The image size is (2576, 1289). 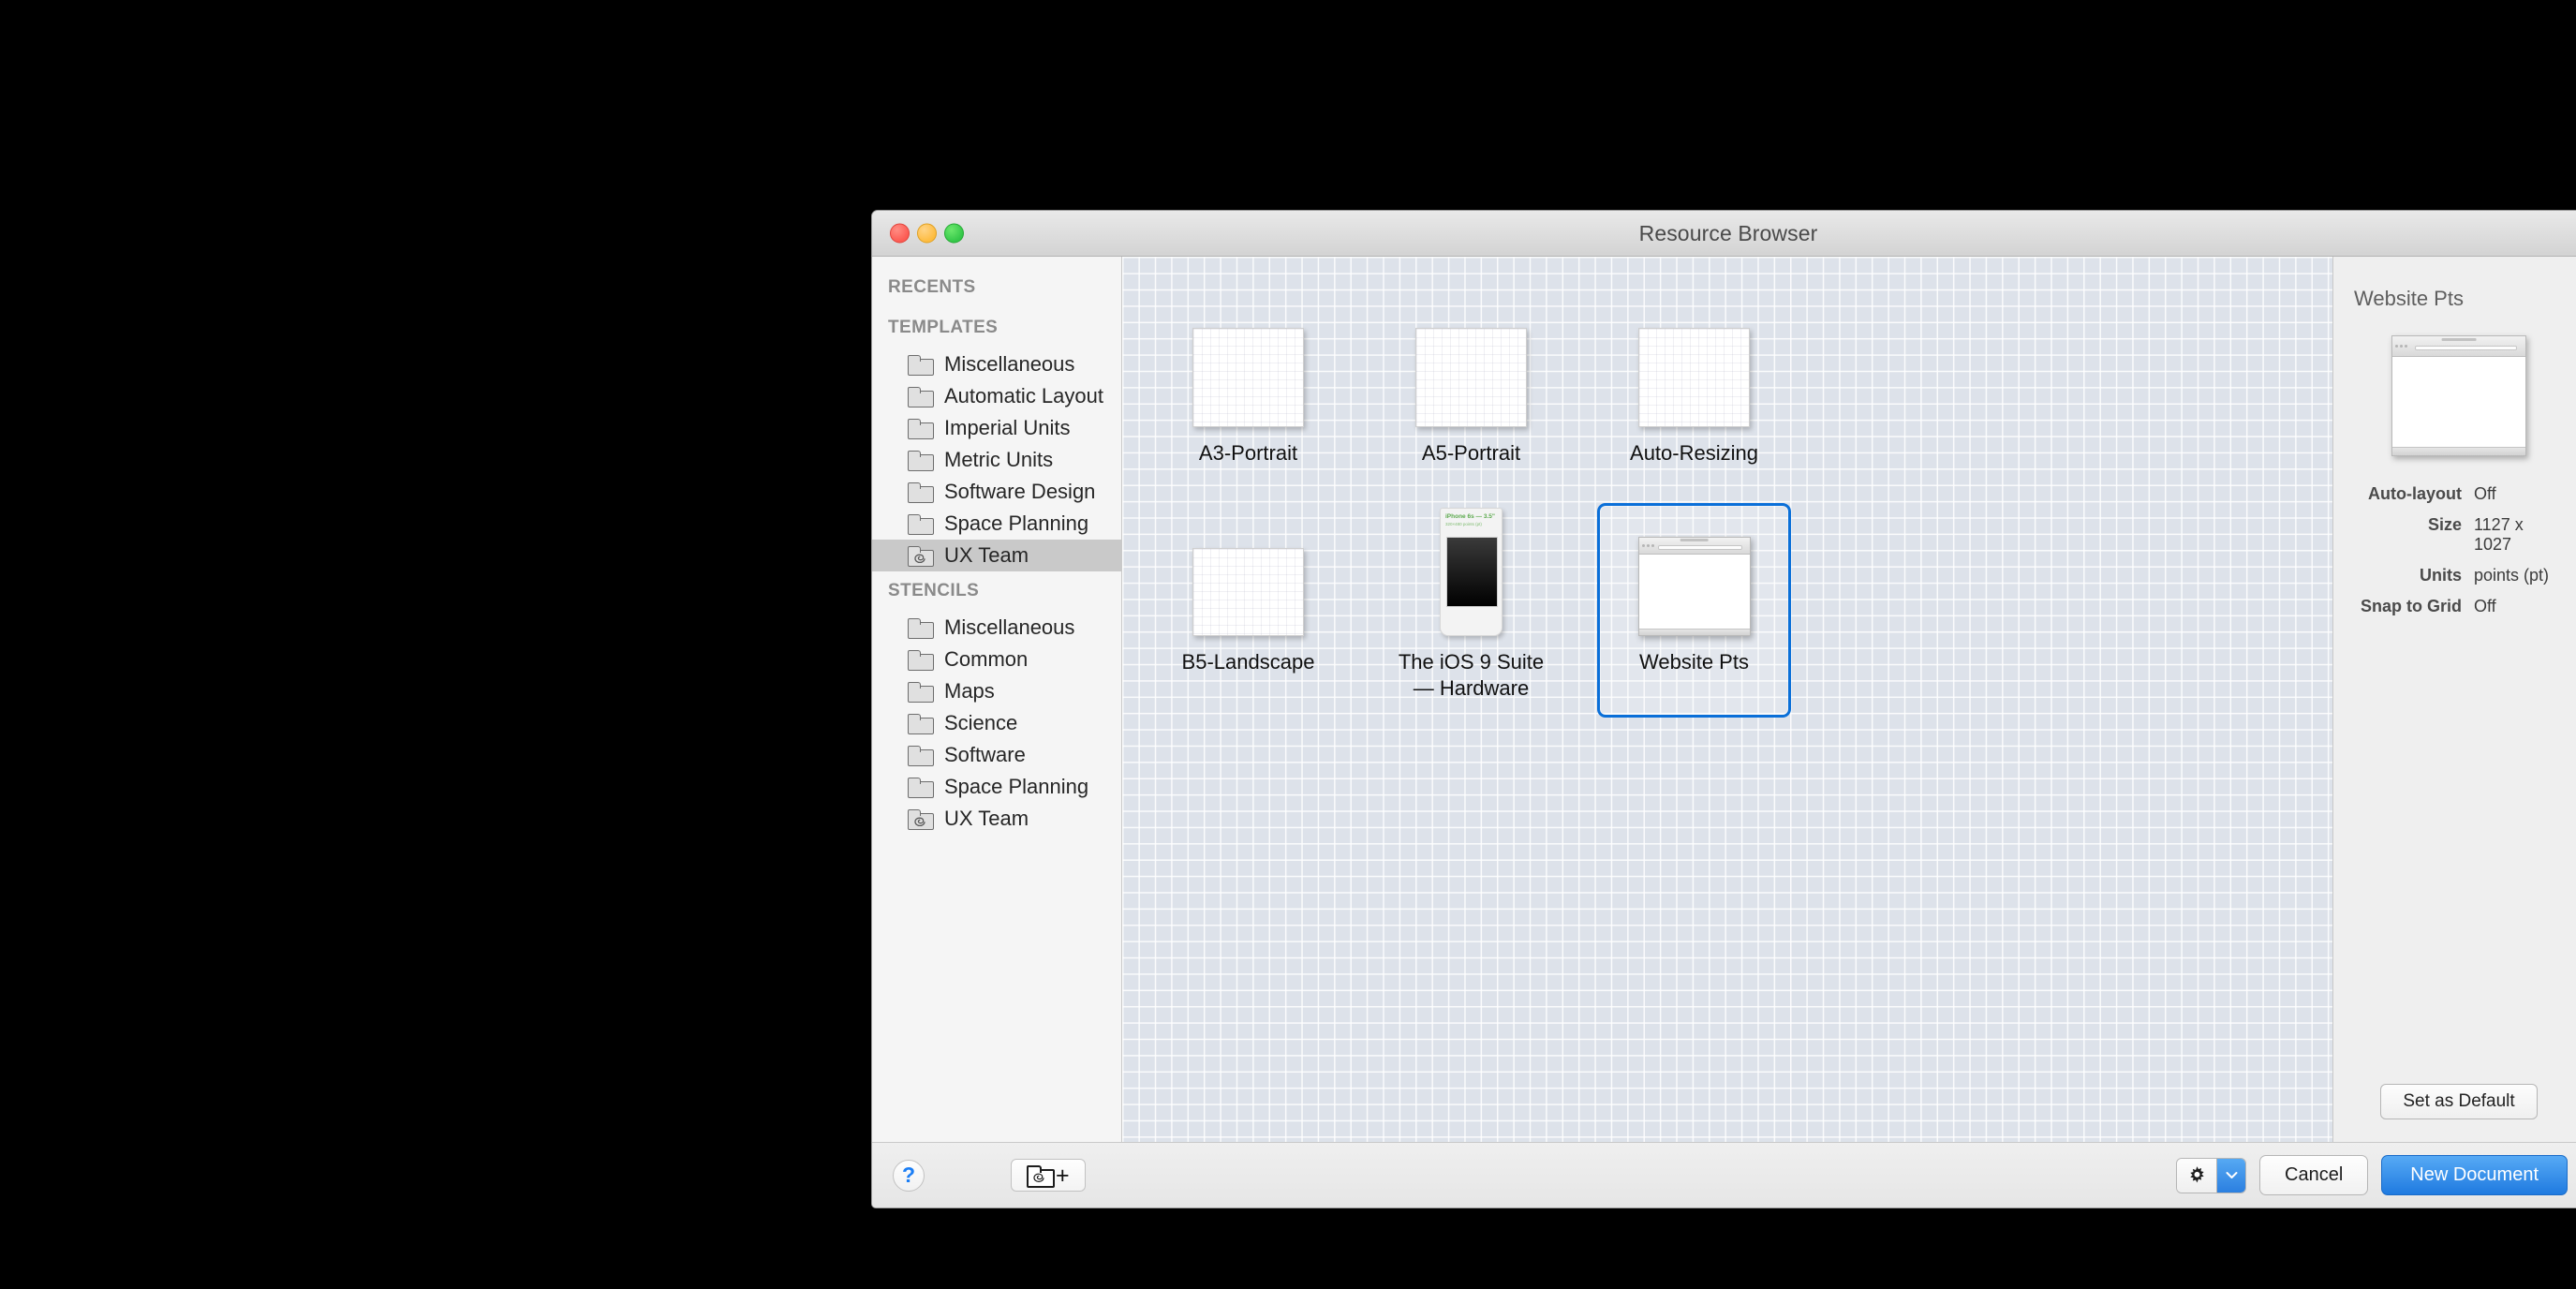 I want to click on sidebar-section-header: STENCILS, so click(x=934, y=591).